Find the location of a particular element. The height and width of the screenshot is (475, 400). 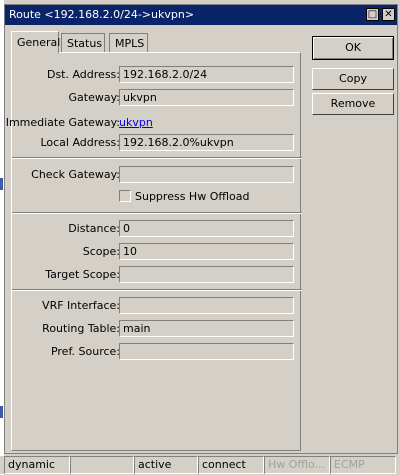

vrf-interface-label: VRF Interface: is located at coordinates (81, 305).